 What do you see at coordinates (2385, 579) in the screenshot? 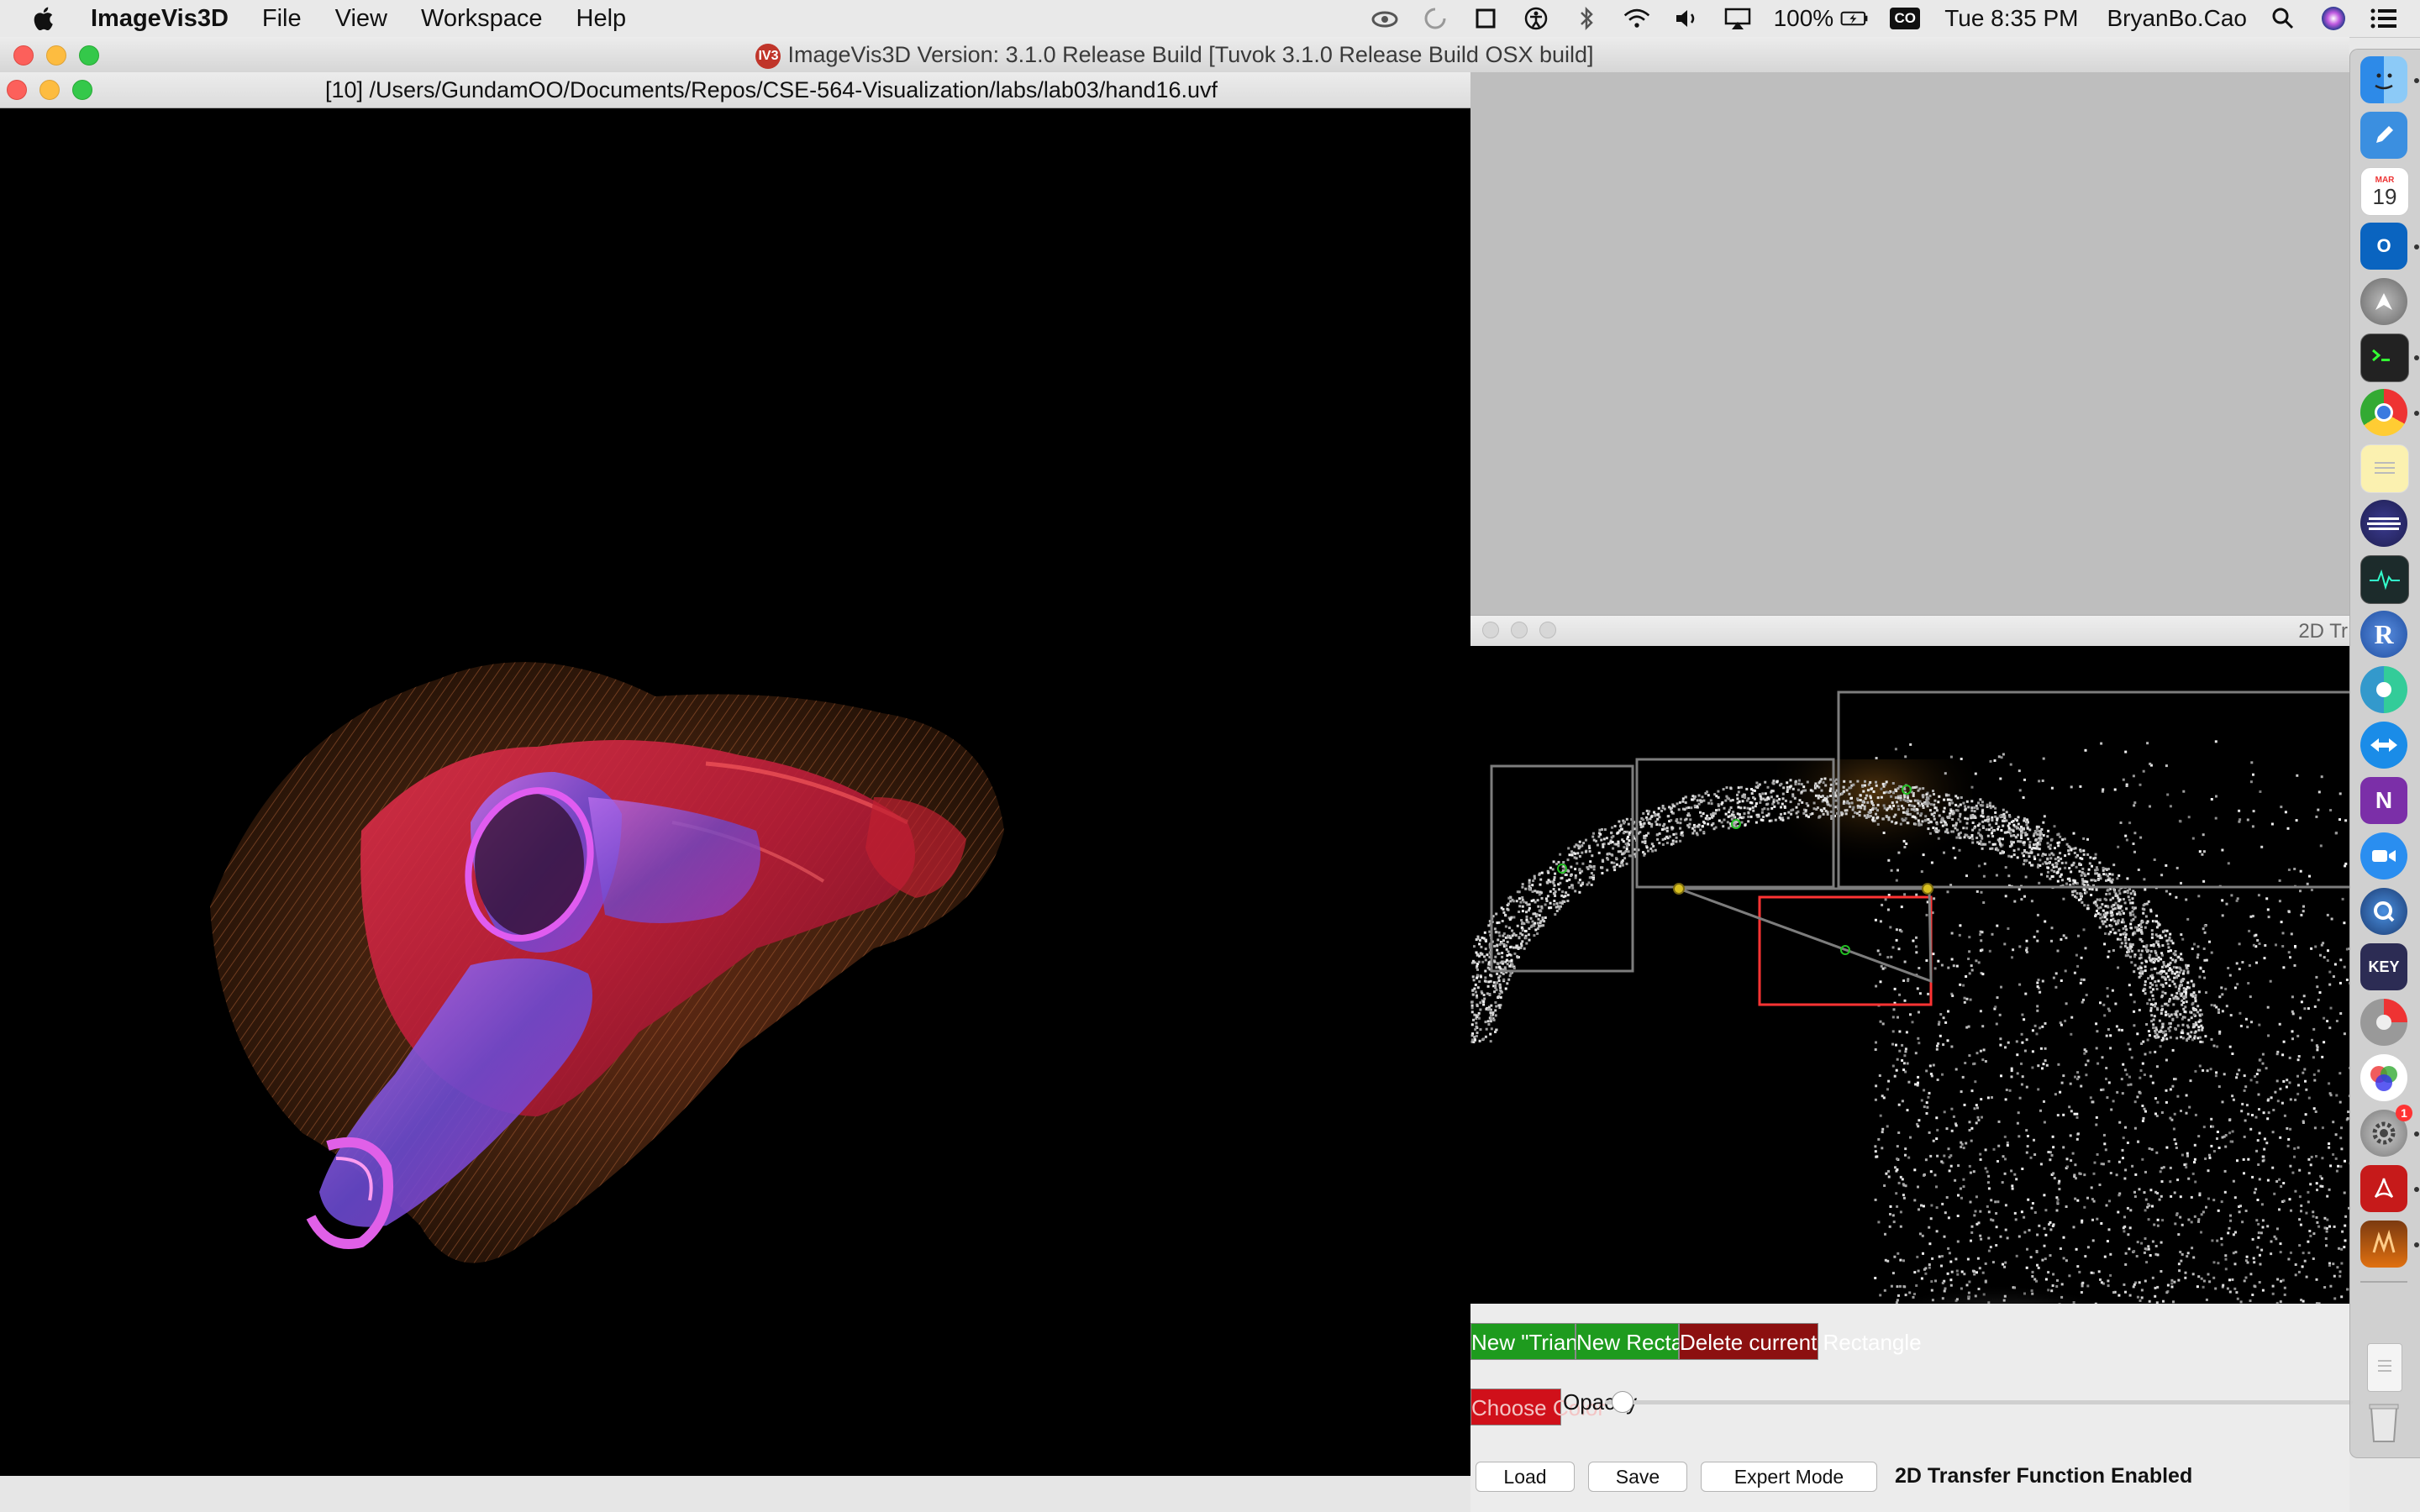
I see `activity-monitor-icon` at bounding box center [2385, 579].